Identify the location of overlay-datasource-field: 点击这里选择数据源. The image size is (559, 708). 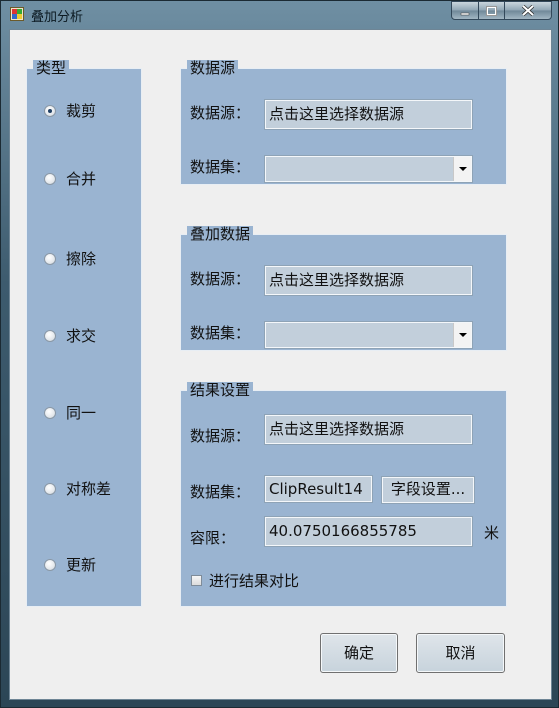
(368, 280).